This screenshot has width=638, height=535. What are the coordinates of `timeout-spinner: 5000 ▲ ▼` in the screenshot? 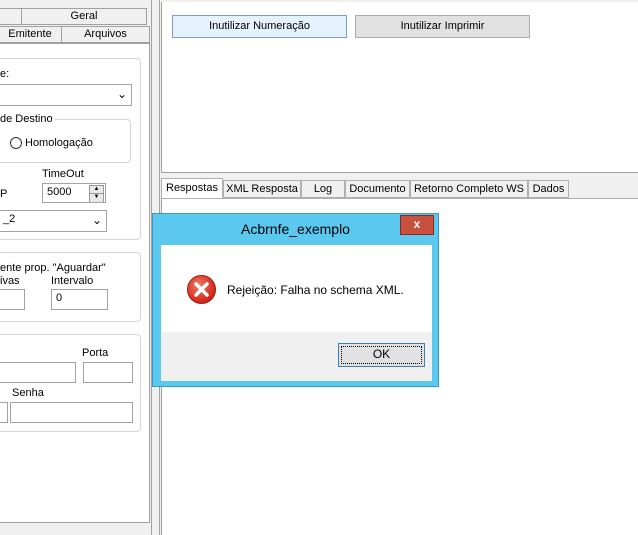 It's located at (74, 193).